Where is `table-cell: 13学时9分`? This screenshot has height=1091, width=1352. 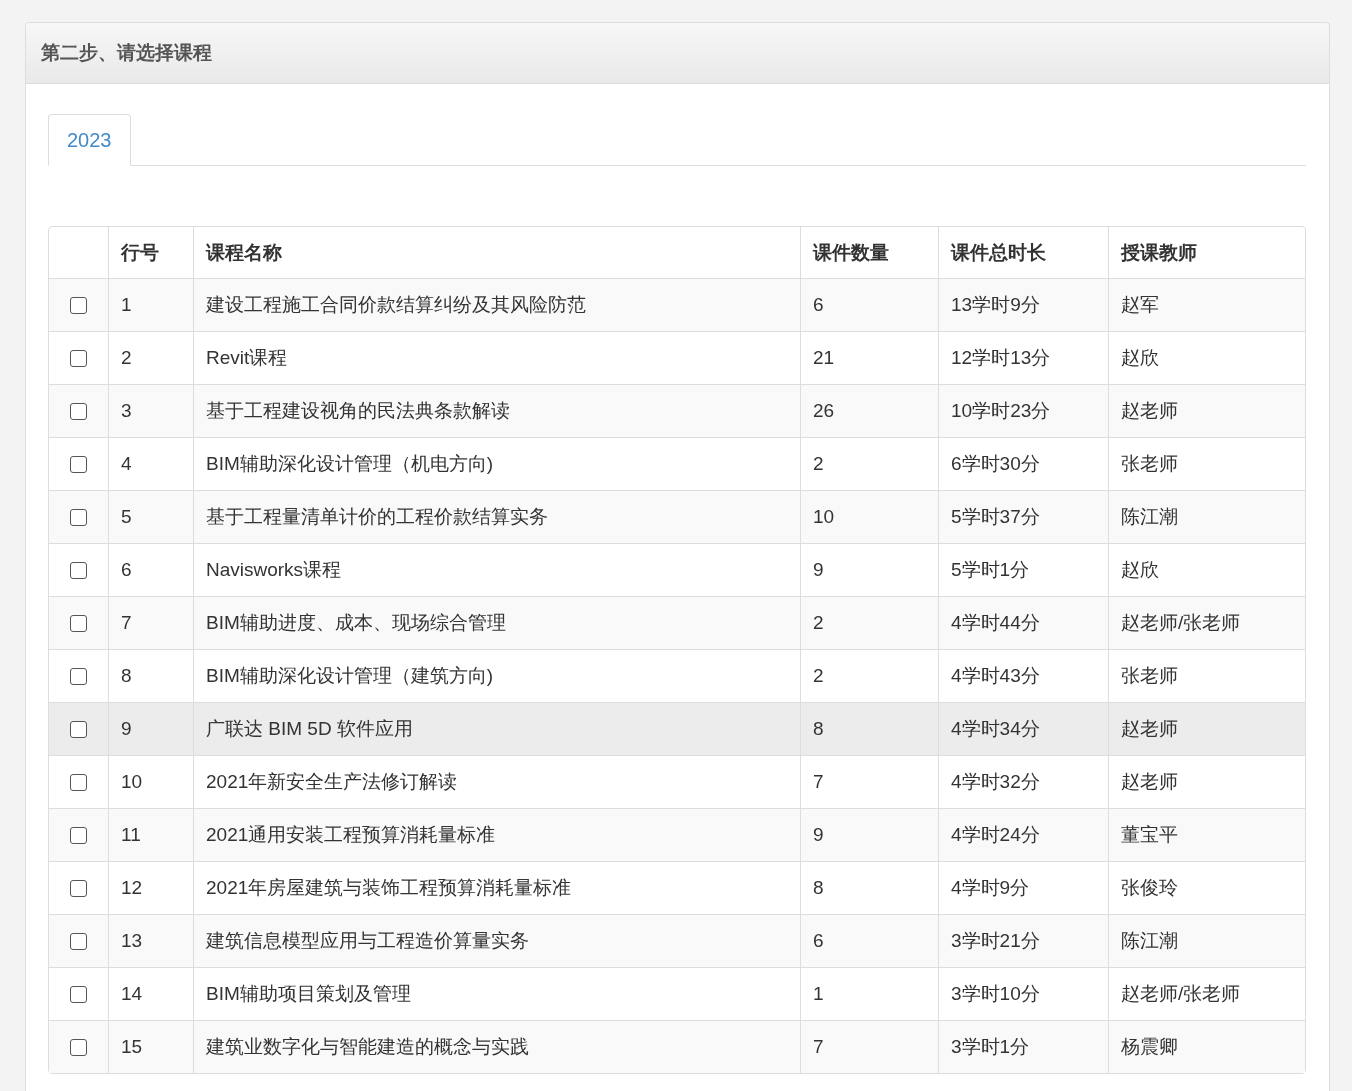 table-cell: 13学时9分 is located at coordinates (1023, 304).